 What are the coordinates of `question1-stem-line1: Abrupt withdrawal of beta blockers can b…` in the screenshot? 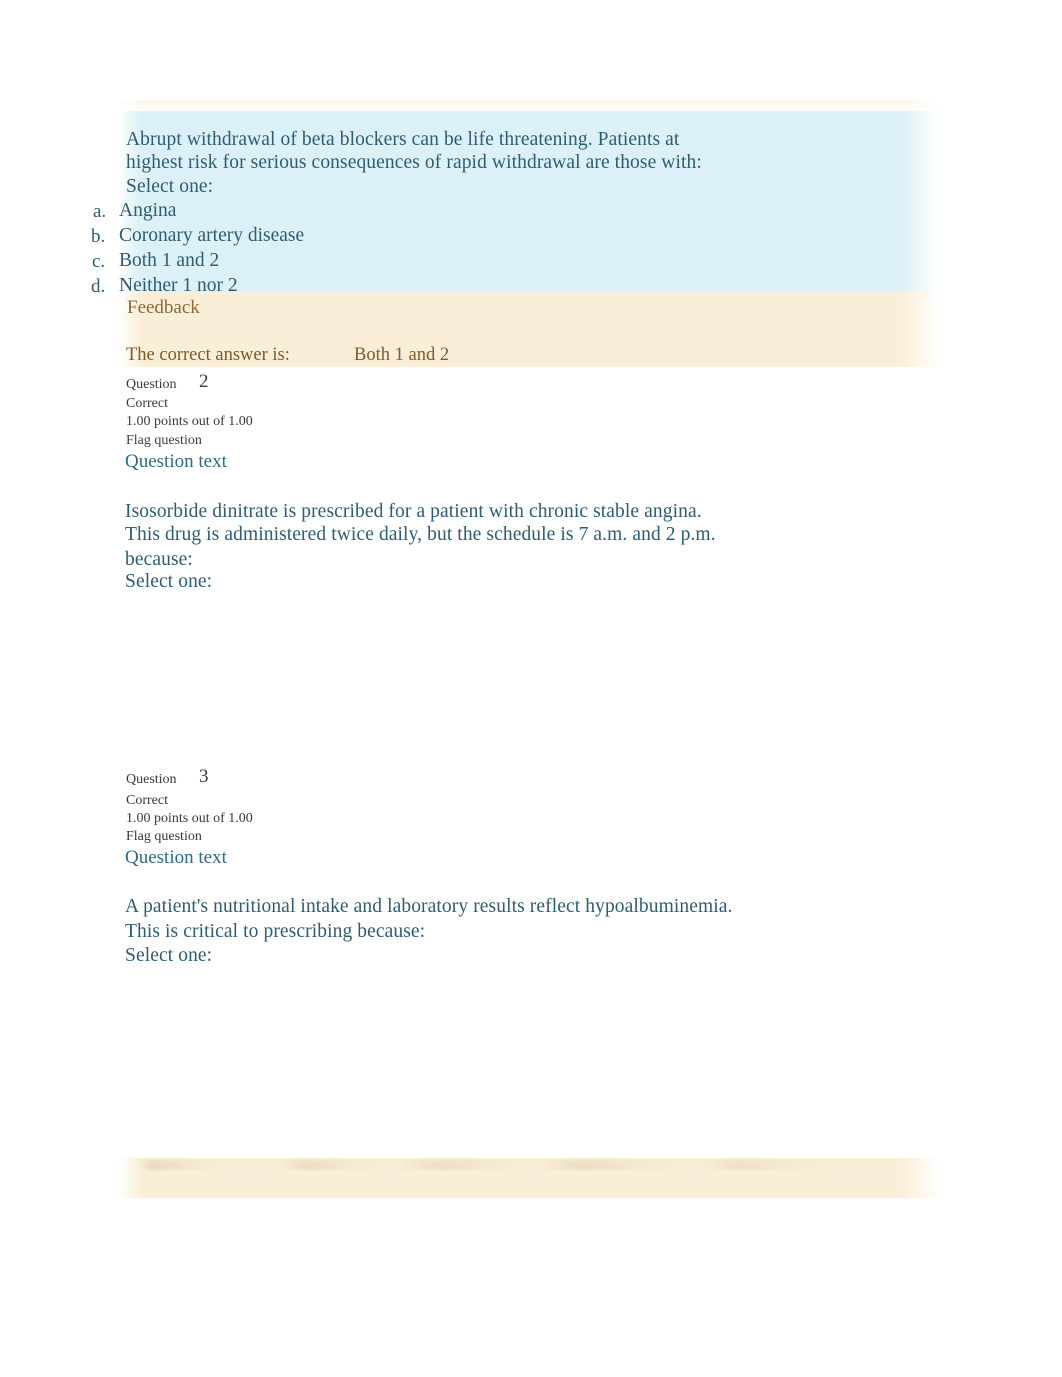 It's located at (403, 139).